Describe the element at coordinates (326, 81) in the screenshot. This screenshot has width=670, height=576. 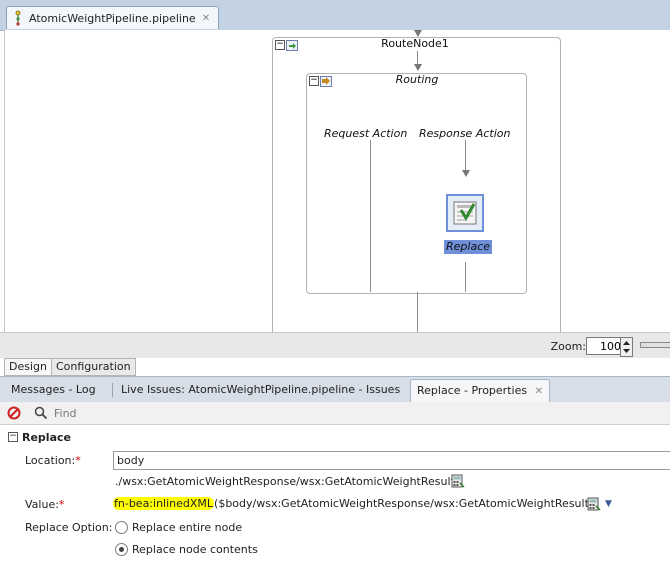
I see `routing-icon` at that location.